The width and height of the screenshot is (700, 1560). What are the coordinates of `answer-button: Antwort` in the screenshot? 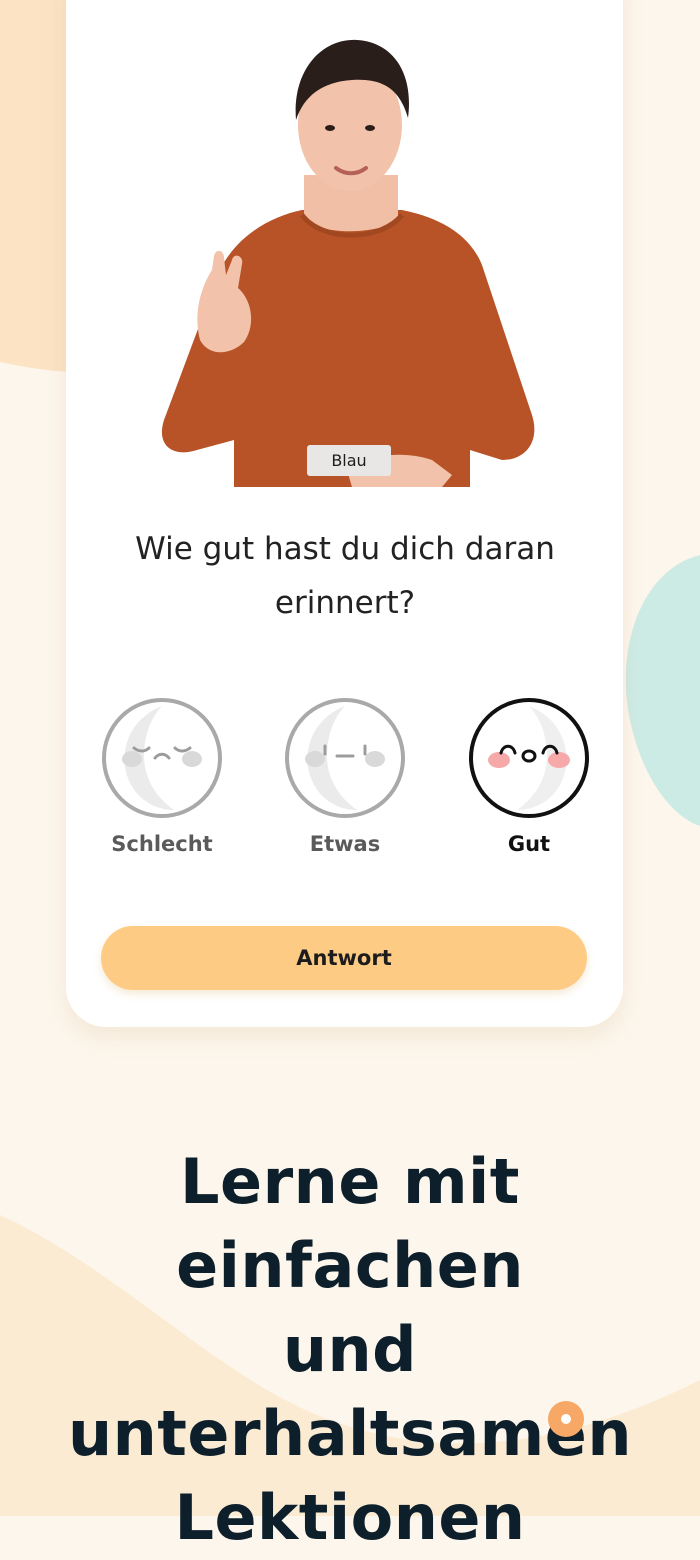 It's located at (344, 958).